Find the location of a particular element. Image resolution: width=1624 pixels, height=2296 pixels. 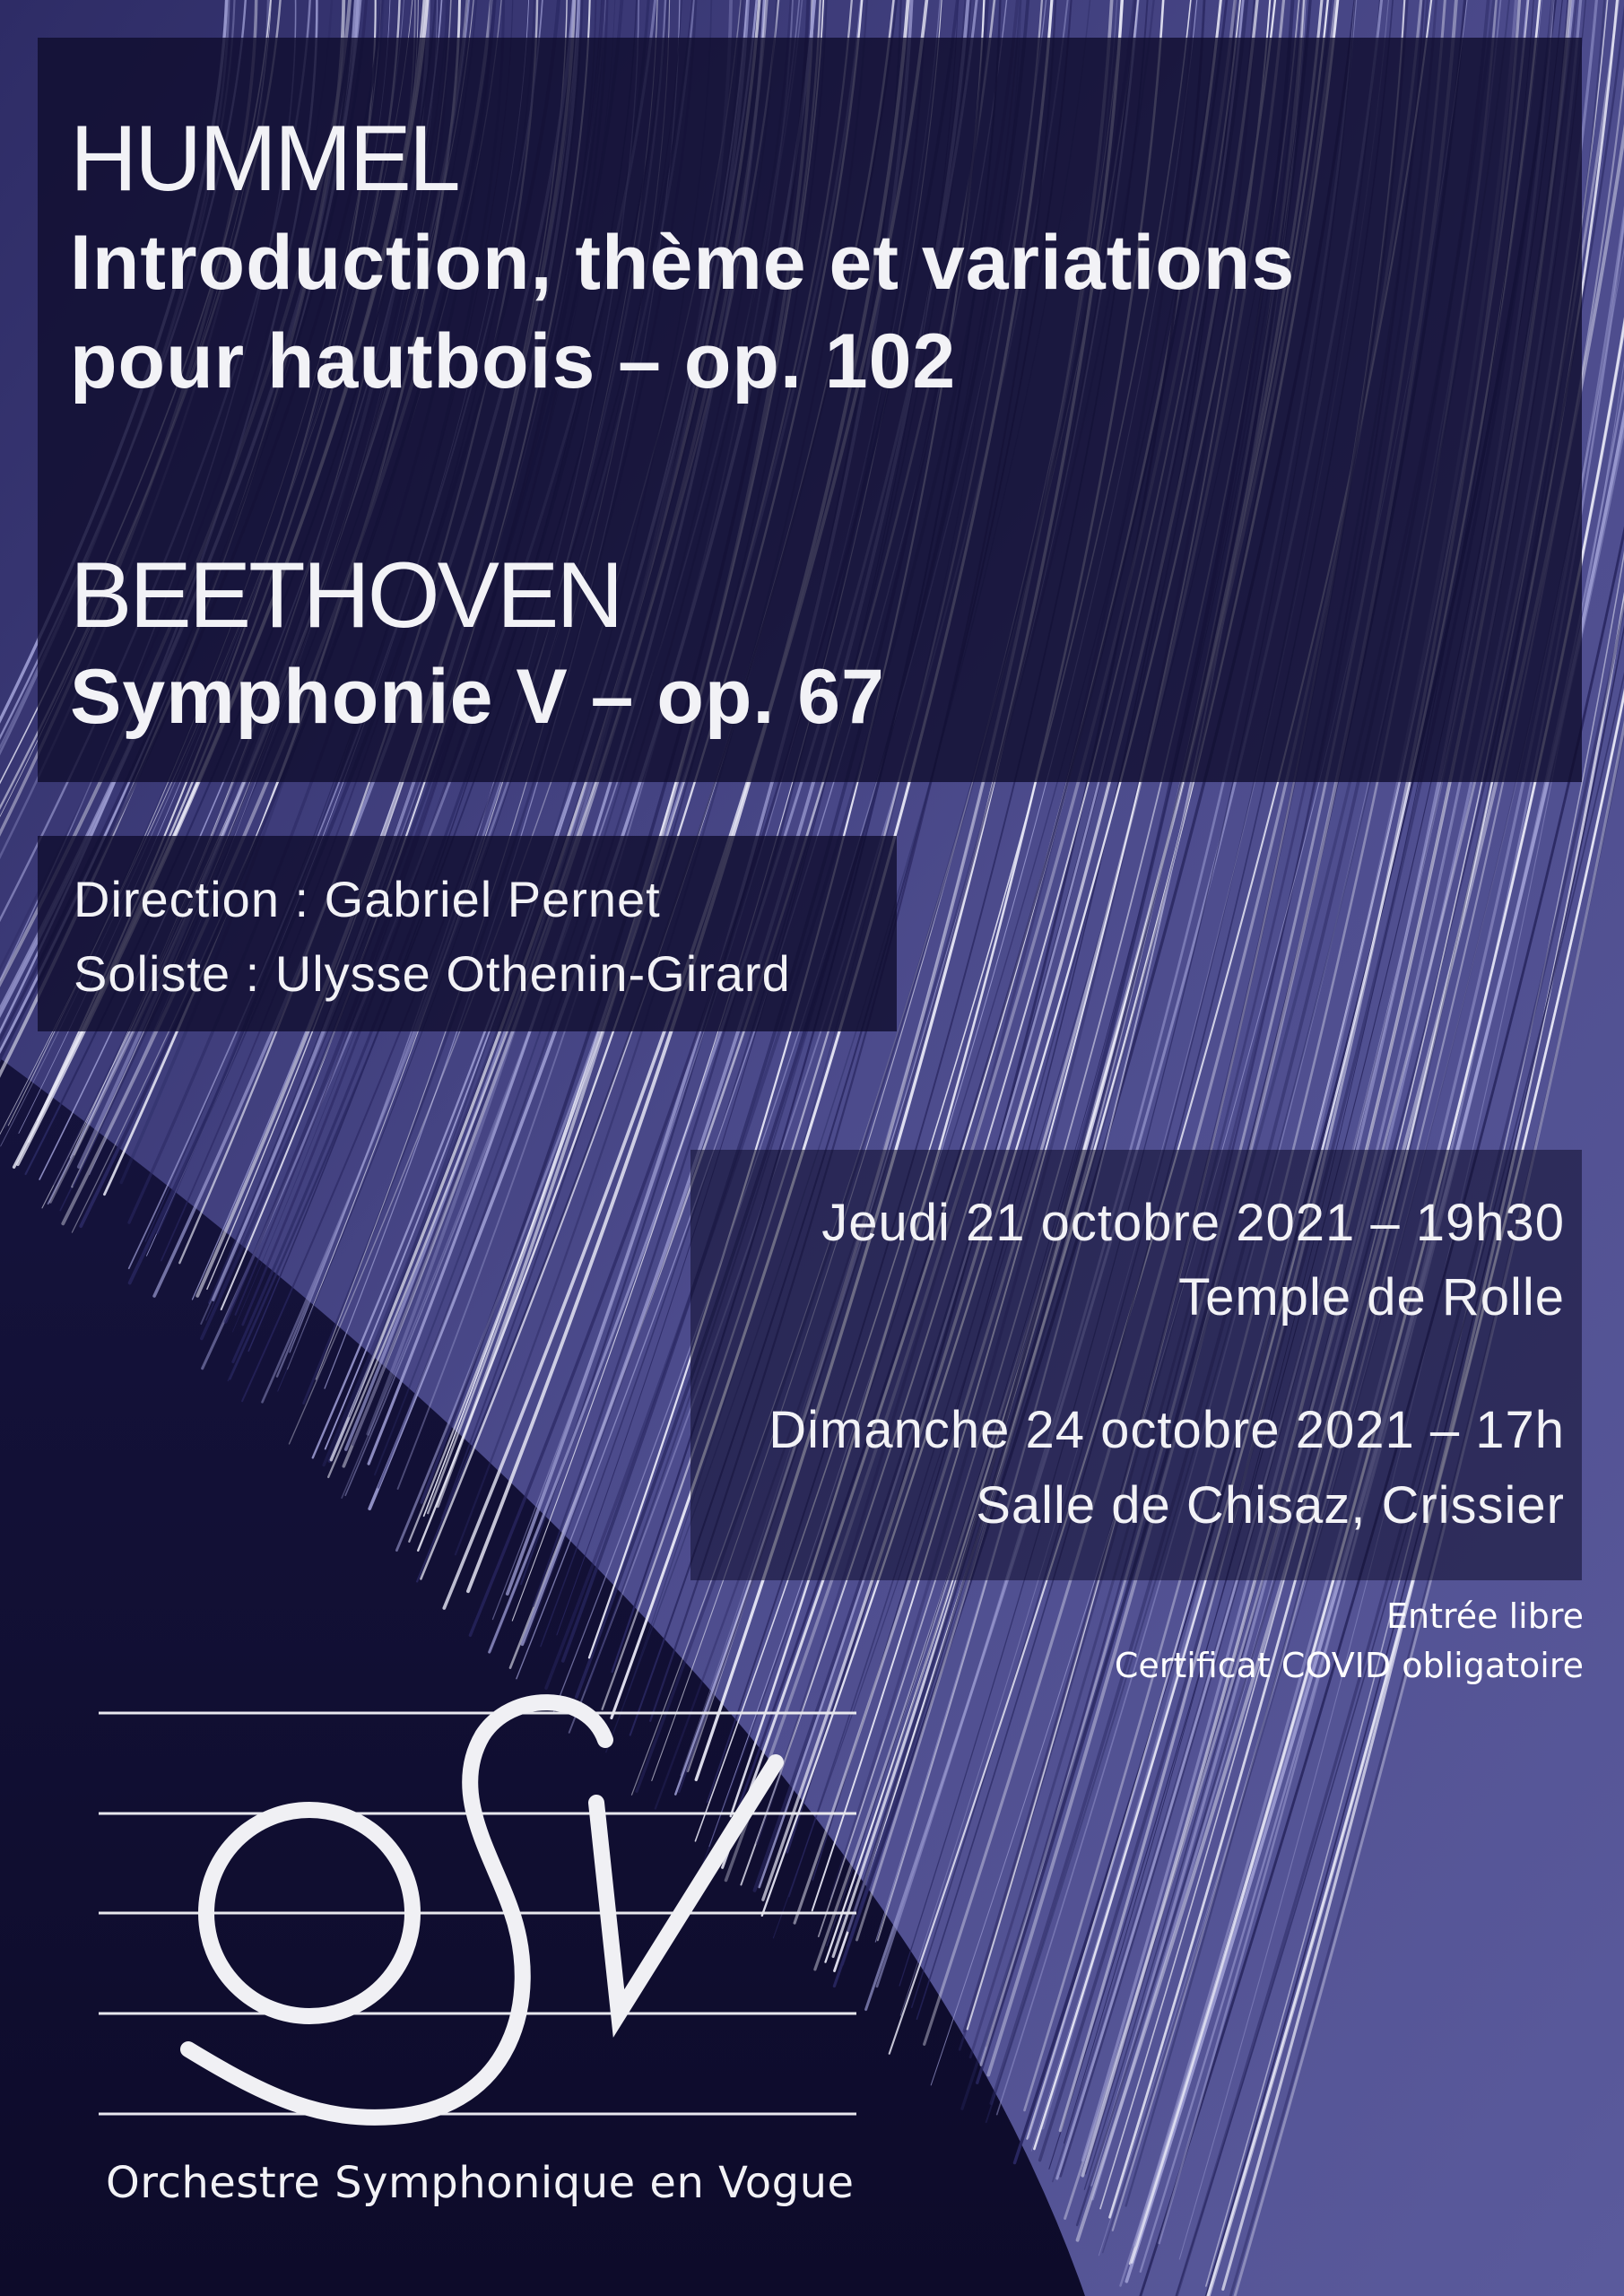

free-entry-note: Entrée libre is located at coordinates (1484, 1616).